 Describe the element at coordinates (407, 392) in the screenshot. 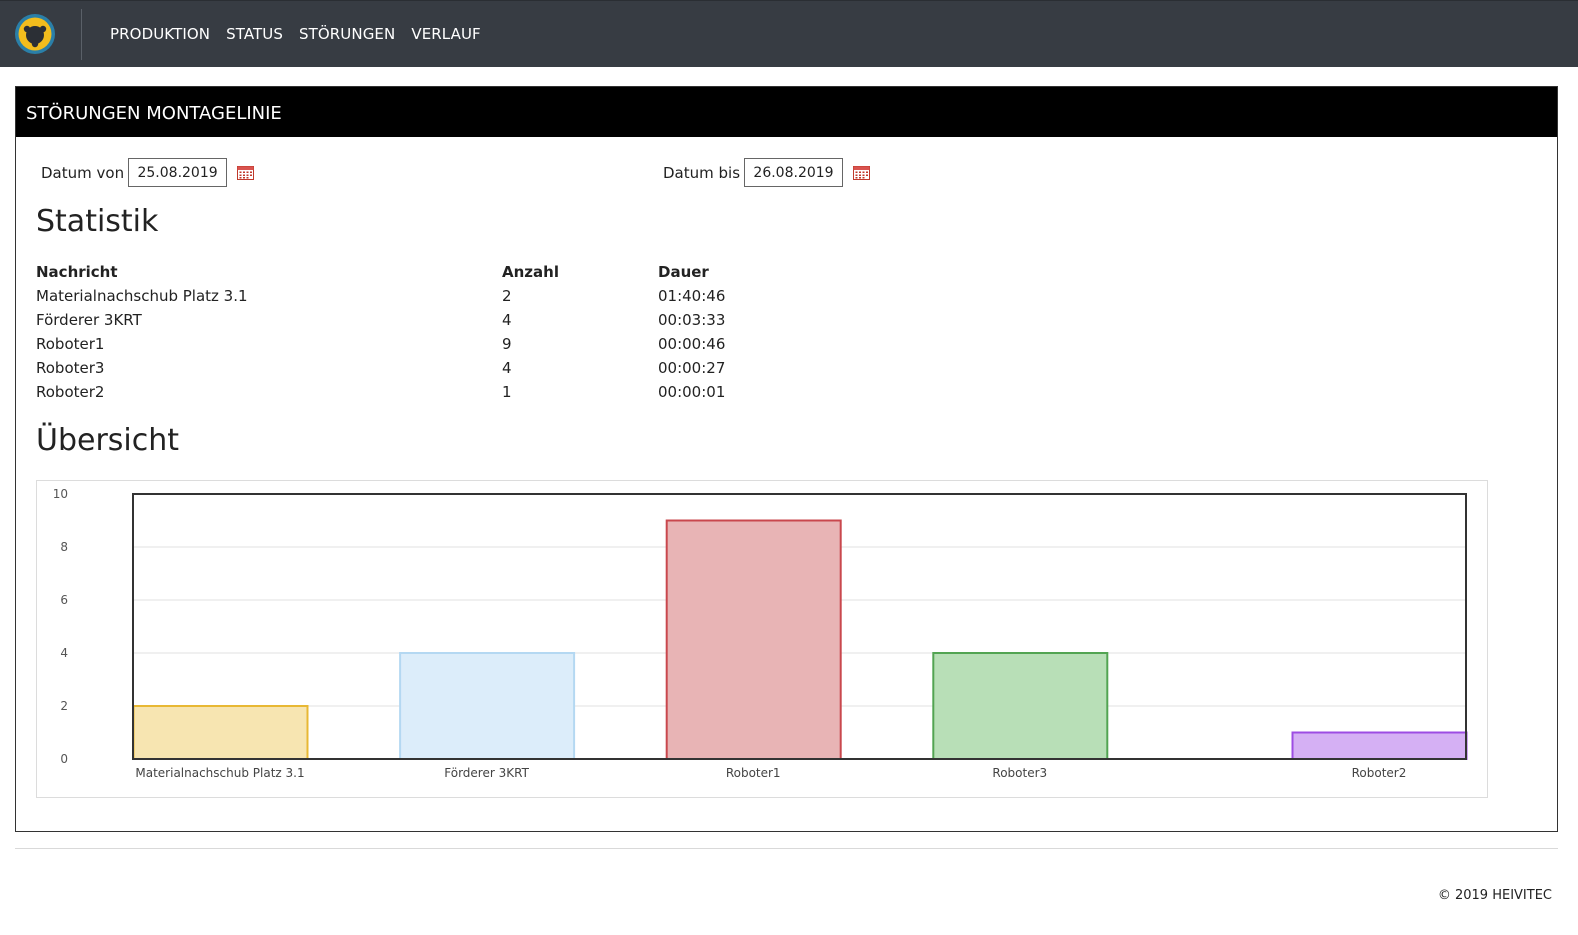

I see `table-row: Roboter2 1 00:00:01` at that location.